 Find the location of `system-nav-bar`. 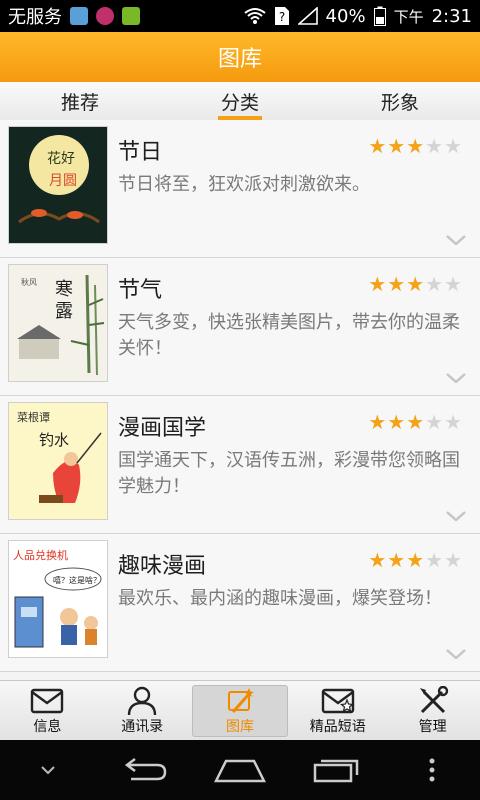

system-nav-bar is located at coordinates (240, 770).